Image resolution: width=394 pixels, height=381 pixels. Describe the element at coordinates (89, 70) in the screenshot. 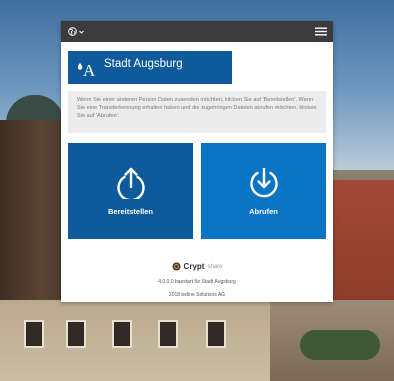

I see `svg-text: A` at that location.